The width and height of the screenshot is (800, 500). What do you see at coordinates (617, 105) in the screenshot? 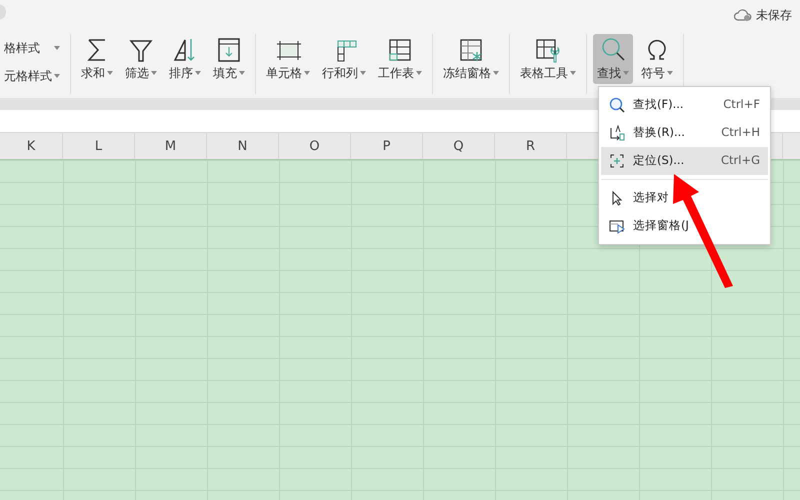
I see `search-icon` at bounding box center [617, 105].